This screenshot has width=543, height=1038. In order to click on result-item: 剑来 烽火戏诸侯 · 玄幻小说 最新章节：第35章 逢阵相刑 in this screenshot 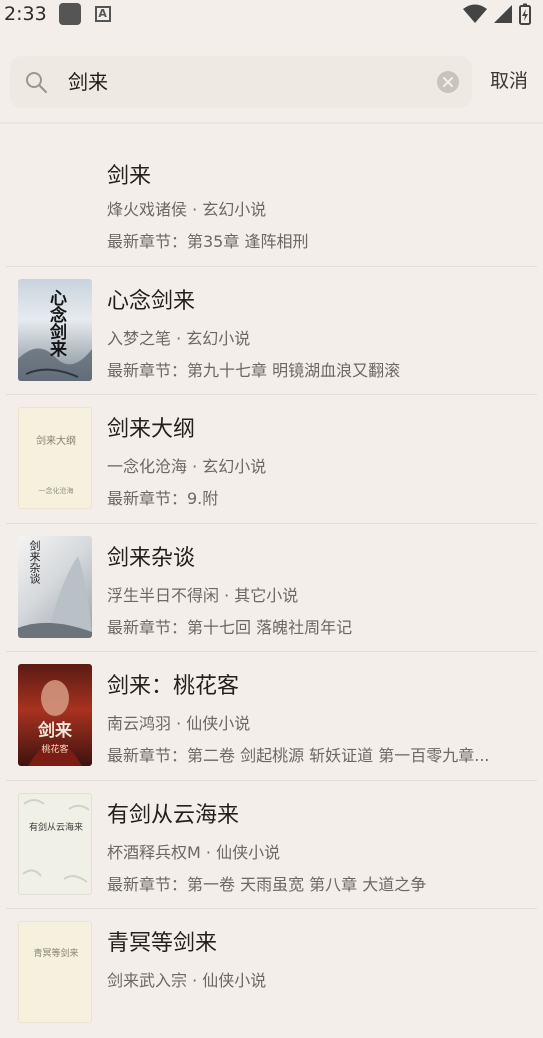, I will do `click(271, 202)`.